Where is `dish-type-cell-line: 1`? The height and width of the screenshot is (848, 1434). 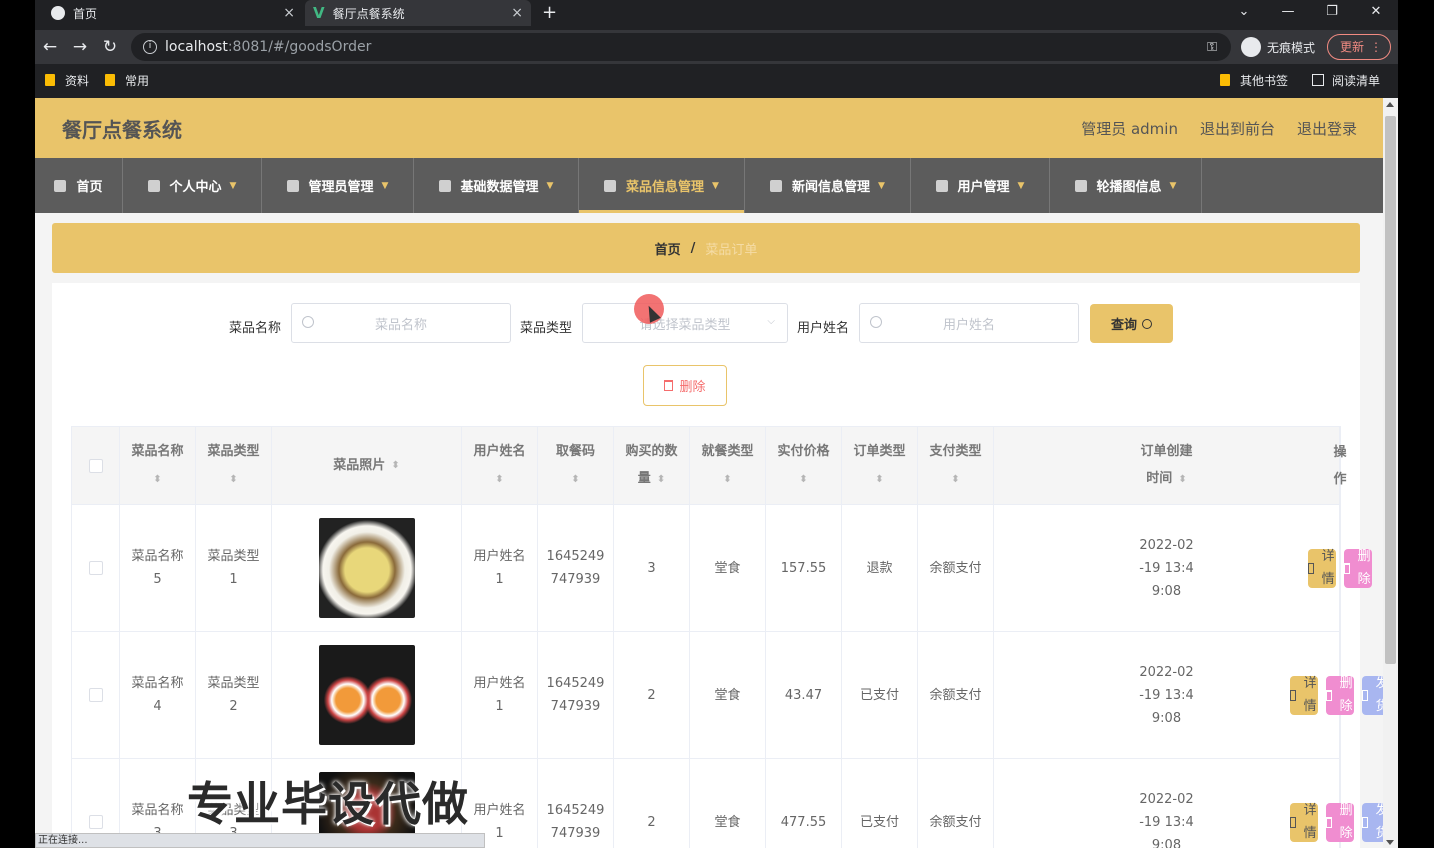 dish-type-cell-line: 1 is located at coordinates (233, 579).